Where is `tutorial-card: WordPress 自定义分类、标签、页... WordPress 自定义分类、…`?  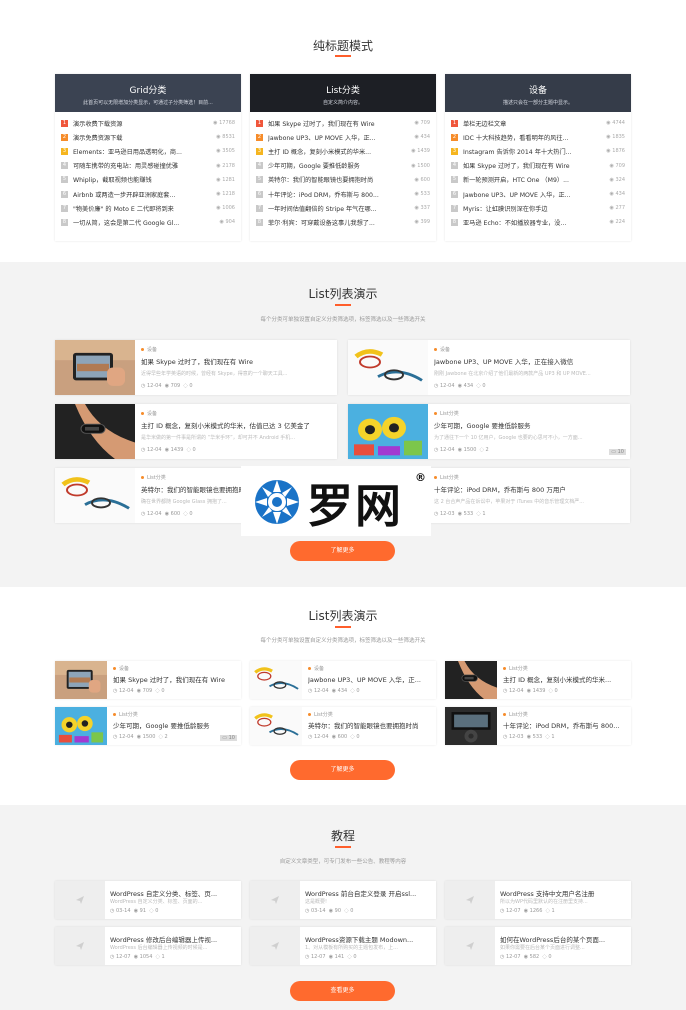
tutorial-card: WordPress 自定义分类、标签、页... WordPress 自定义分类、… is located at coordinates (148, 900).